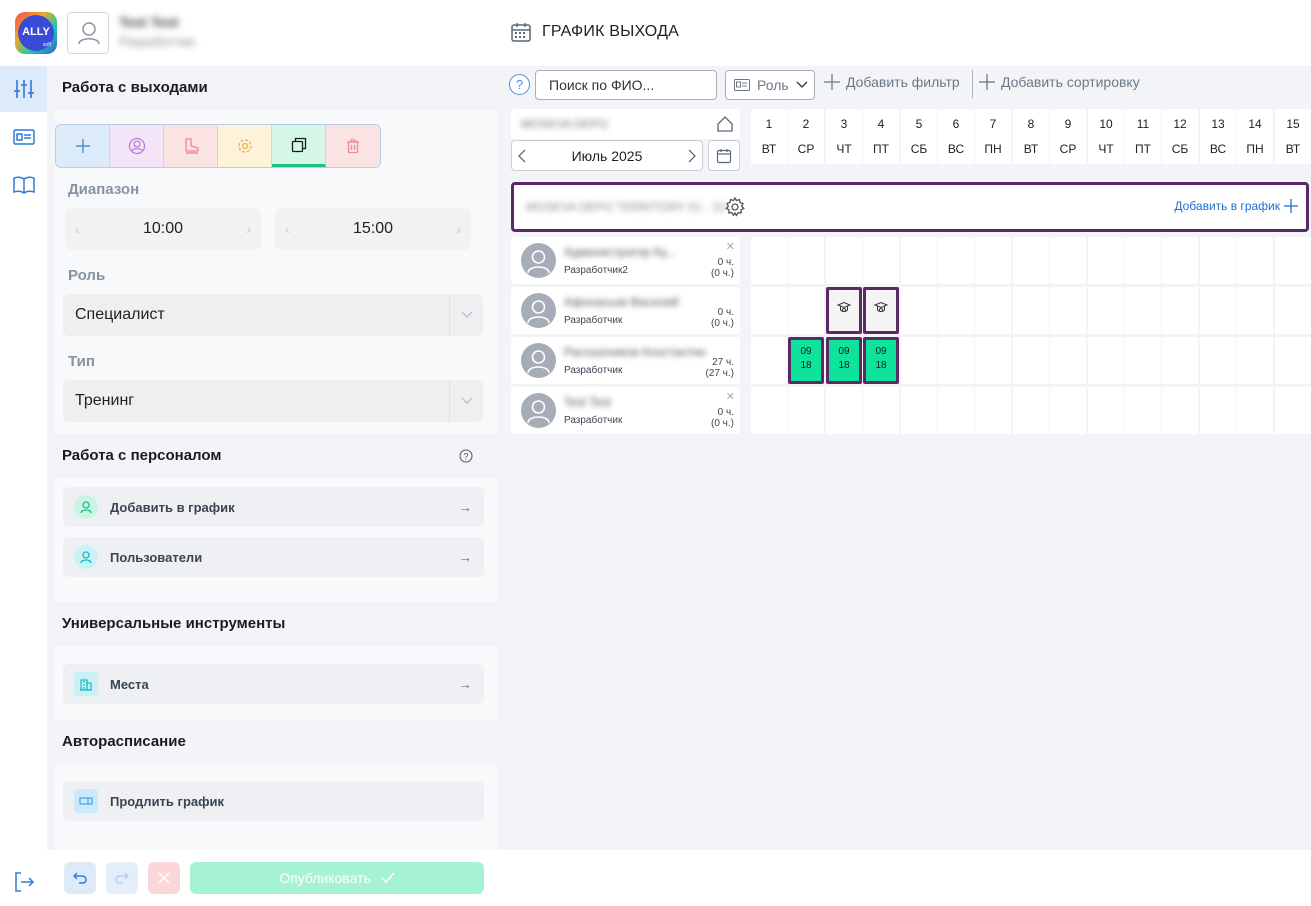 Image resolution: width=1311 pixels, height=906 pixels. Describe the element at coordinates (625, 310) in the screenshot. I see `employee-card: Афонасьев Василий Разработчик 0 ч. (0 ч.)` at that location.